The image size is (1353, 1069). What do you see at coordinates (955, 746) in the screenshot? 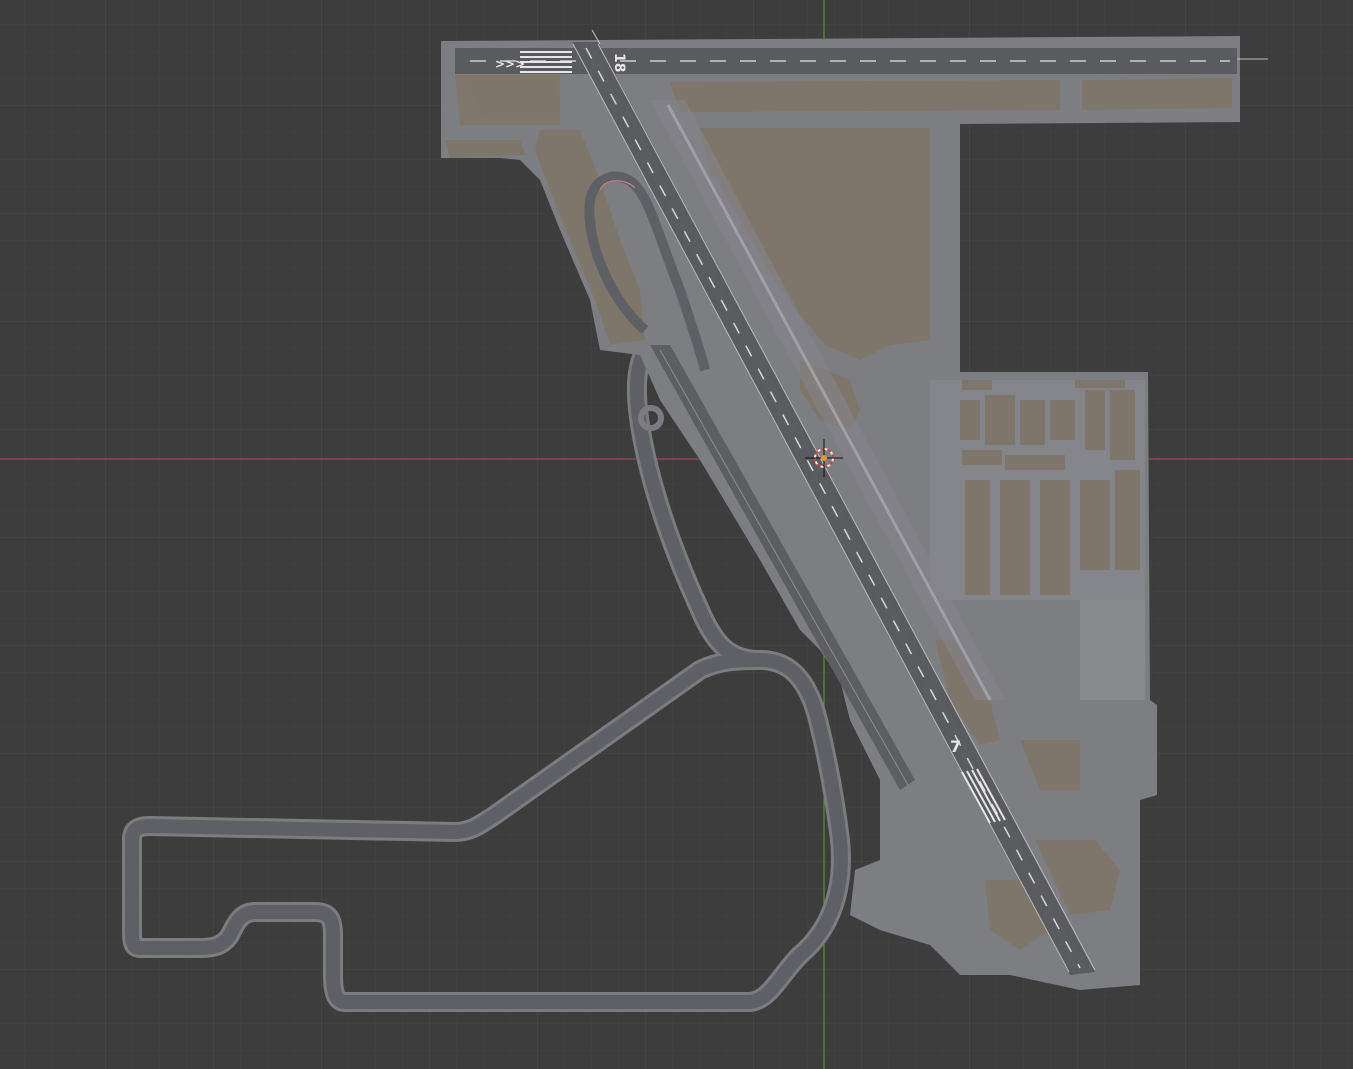
I see `runway-7-number: 7` at bounding box center [955, 746].